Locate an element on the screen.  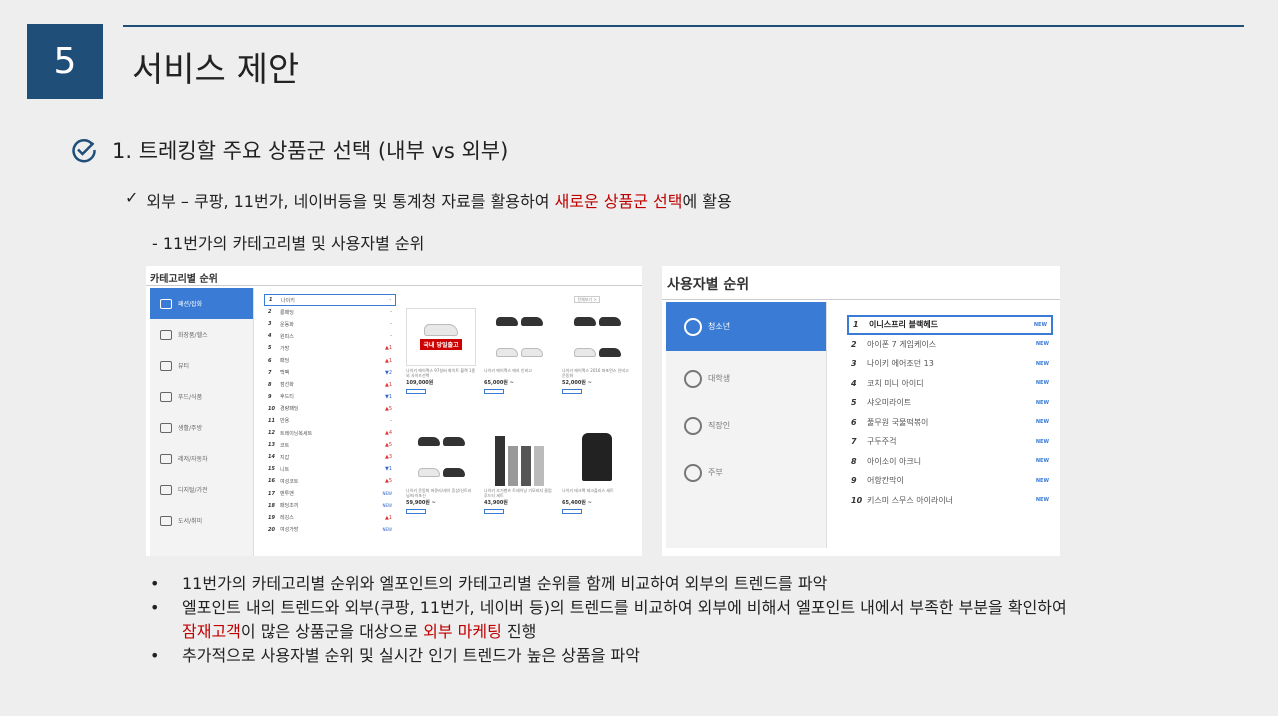
rank-row: 10 경량패딩 ▲5 is located at coordinates (330, 409).